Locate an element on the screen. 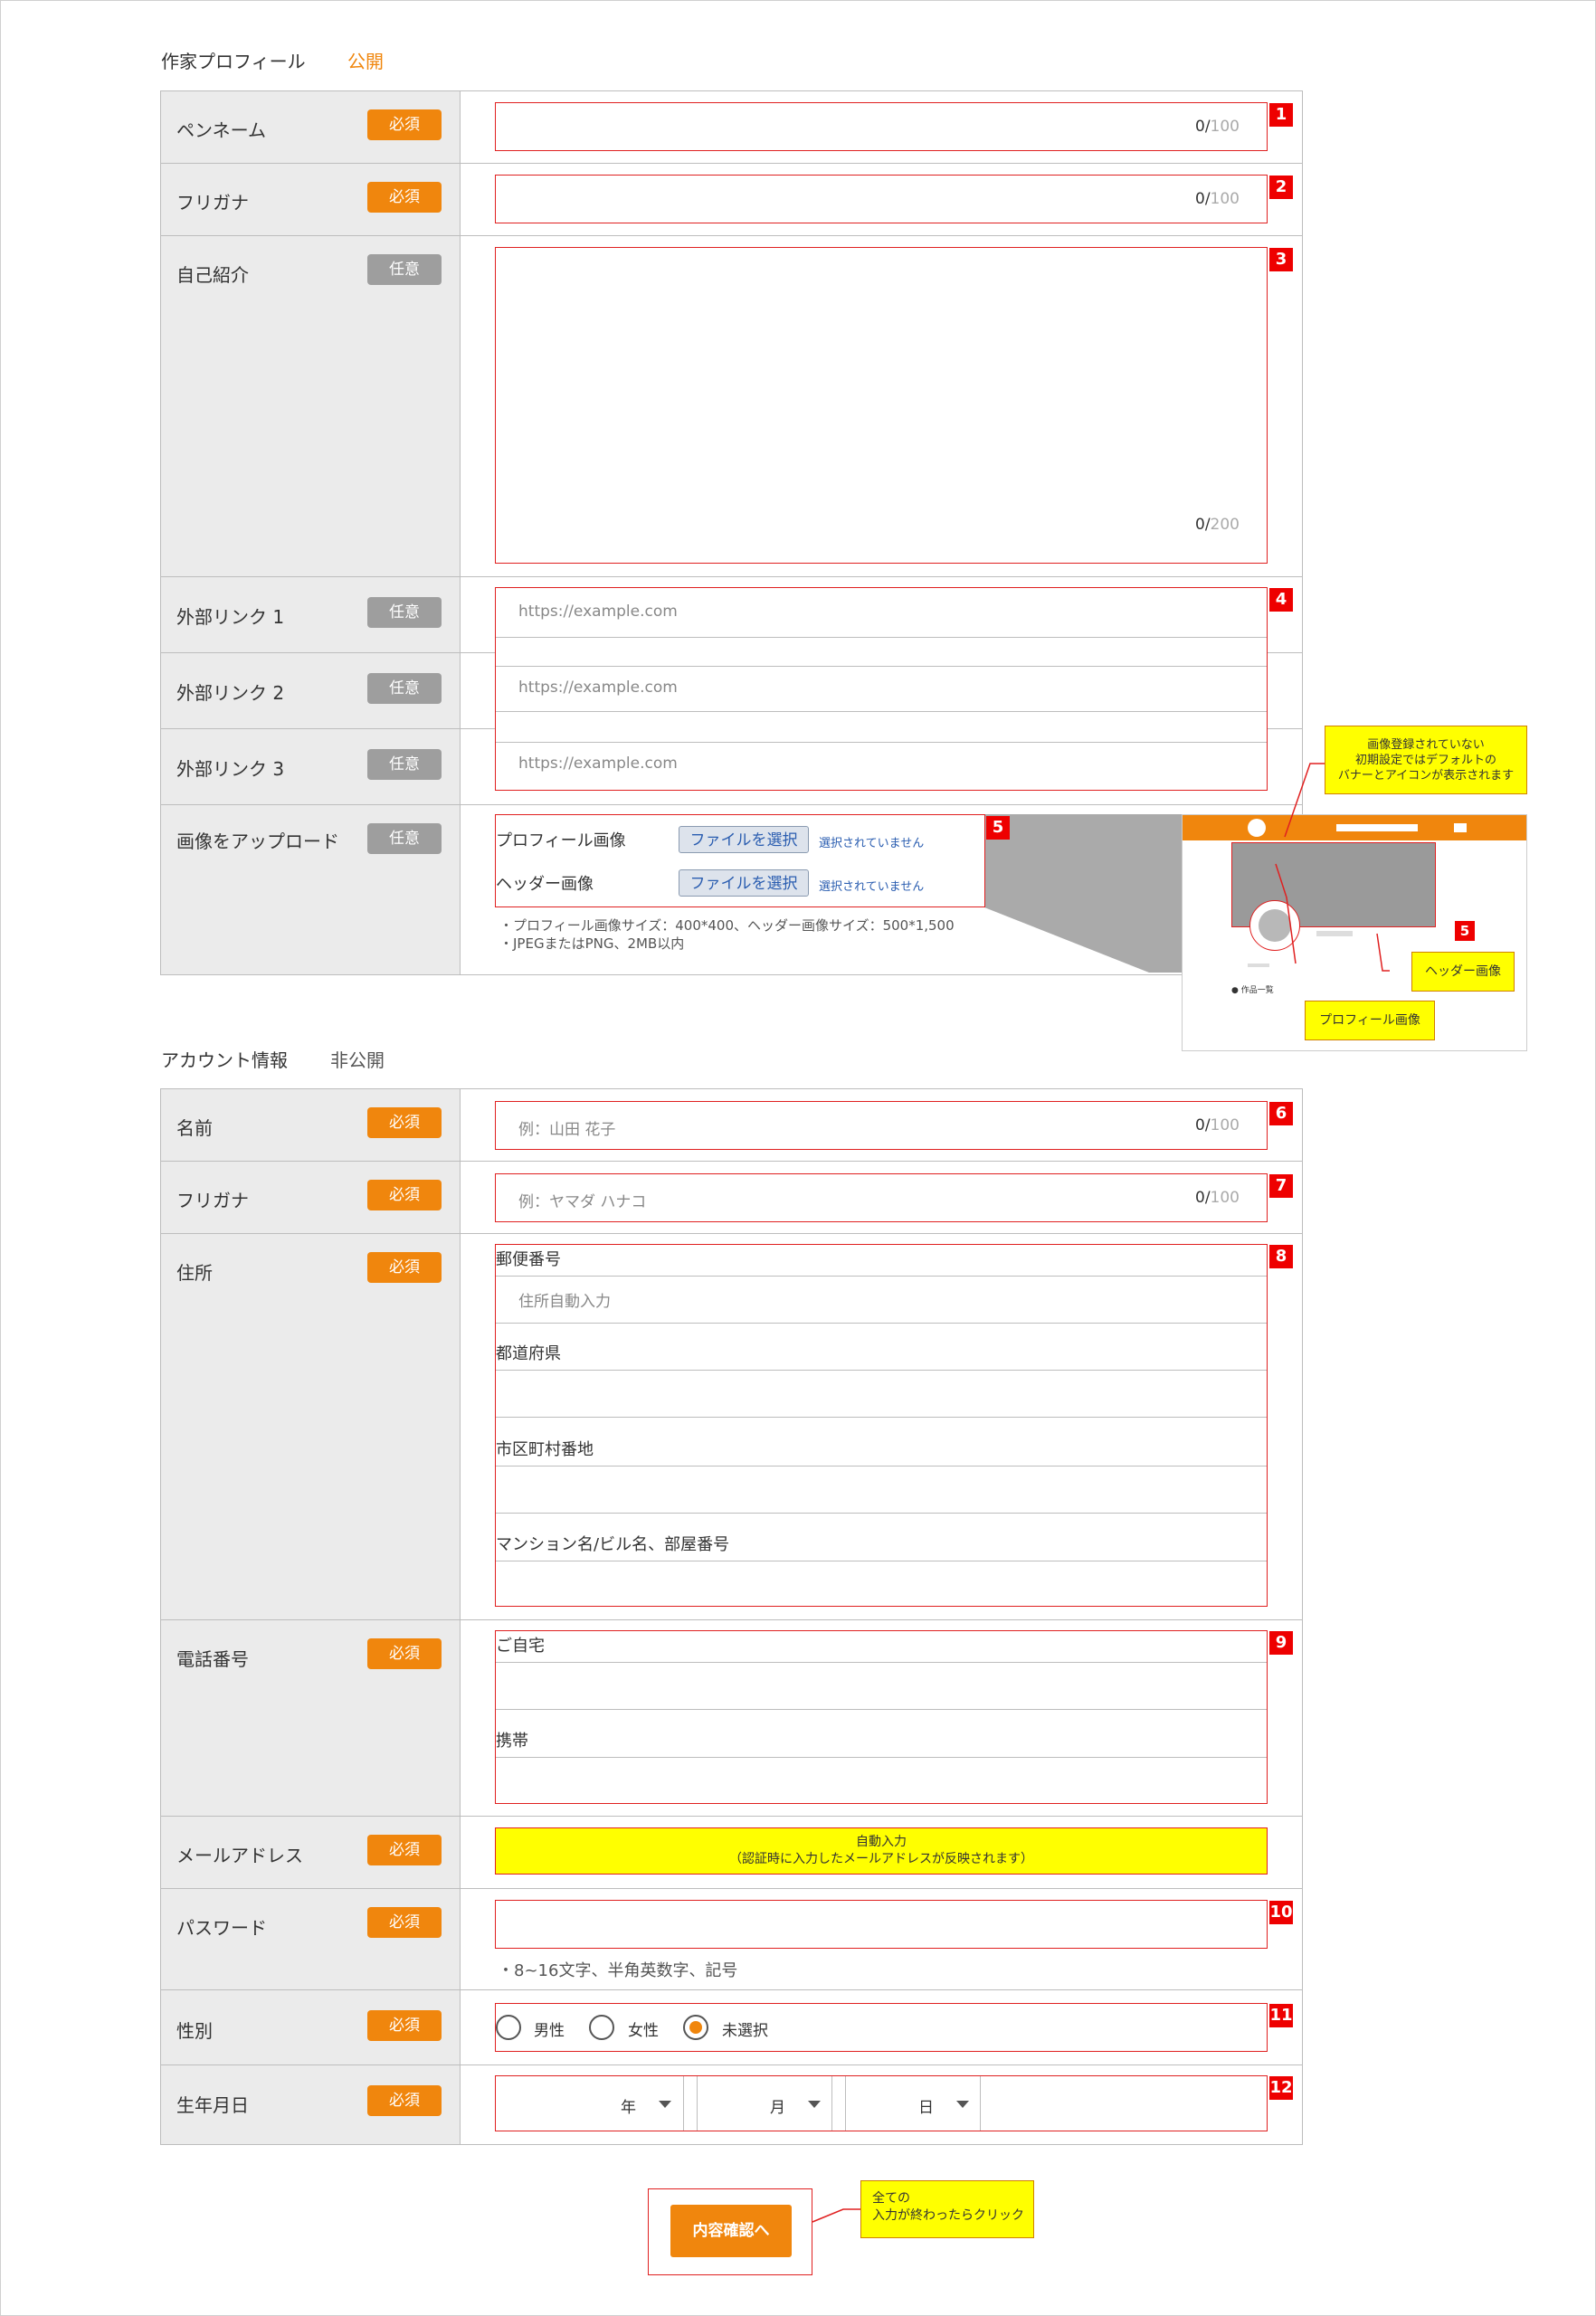 This screenshot has height=2316, width=1596. marker-8: 8 is located at coordinates (1281, 1256).